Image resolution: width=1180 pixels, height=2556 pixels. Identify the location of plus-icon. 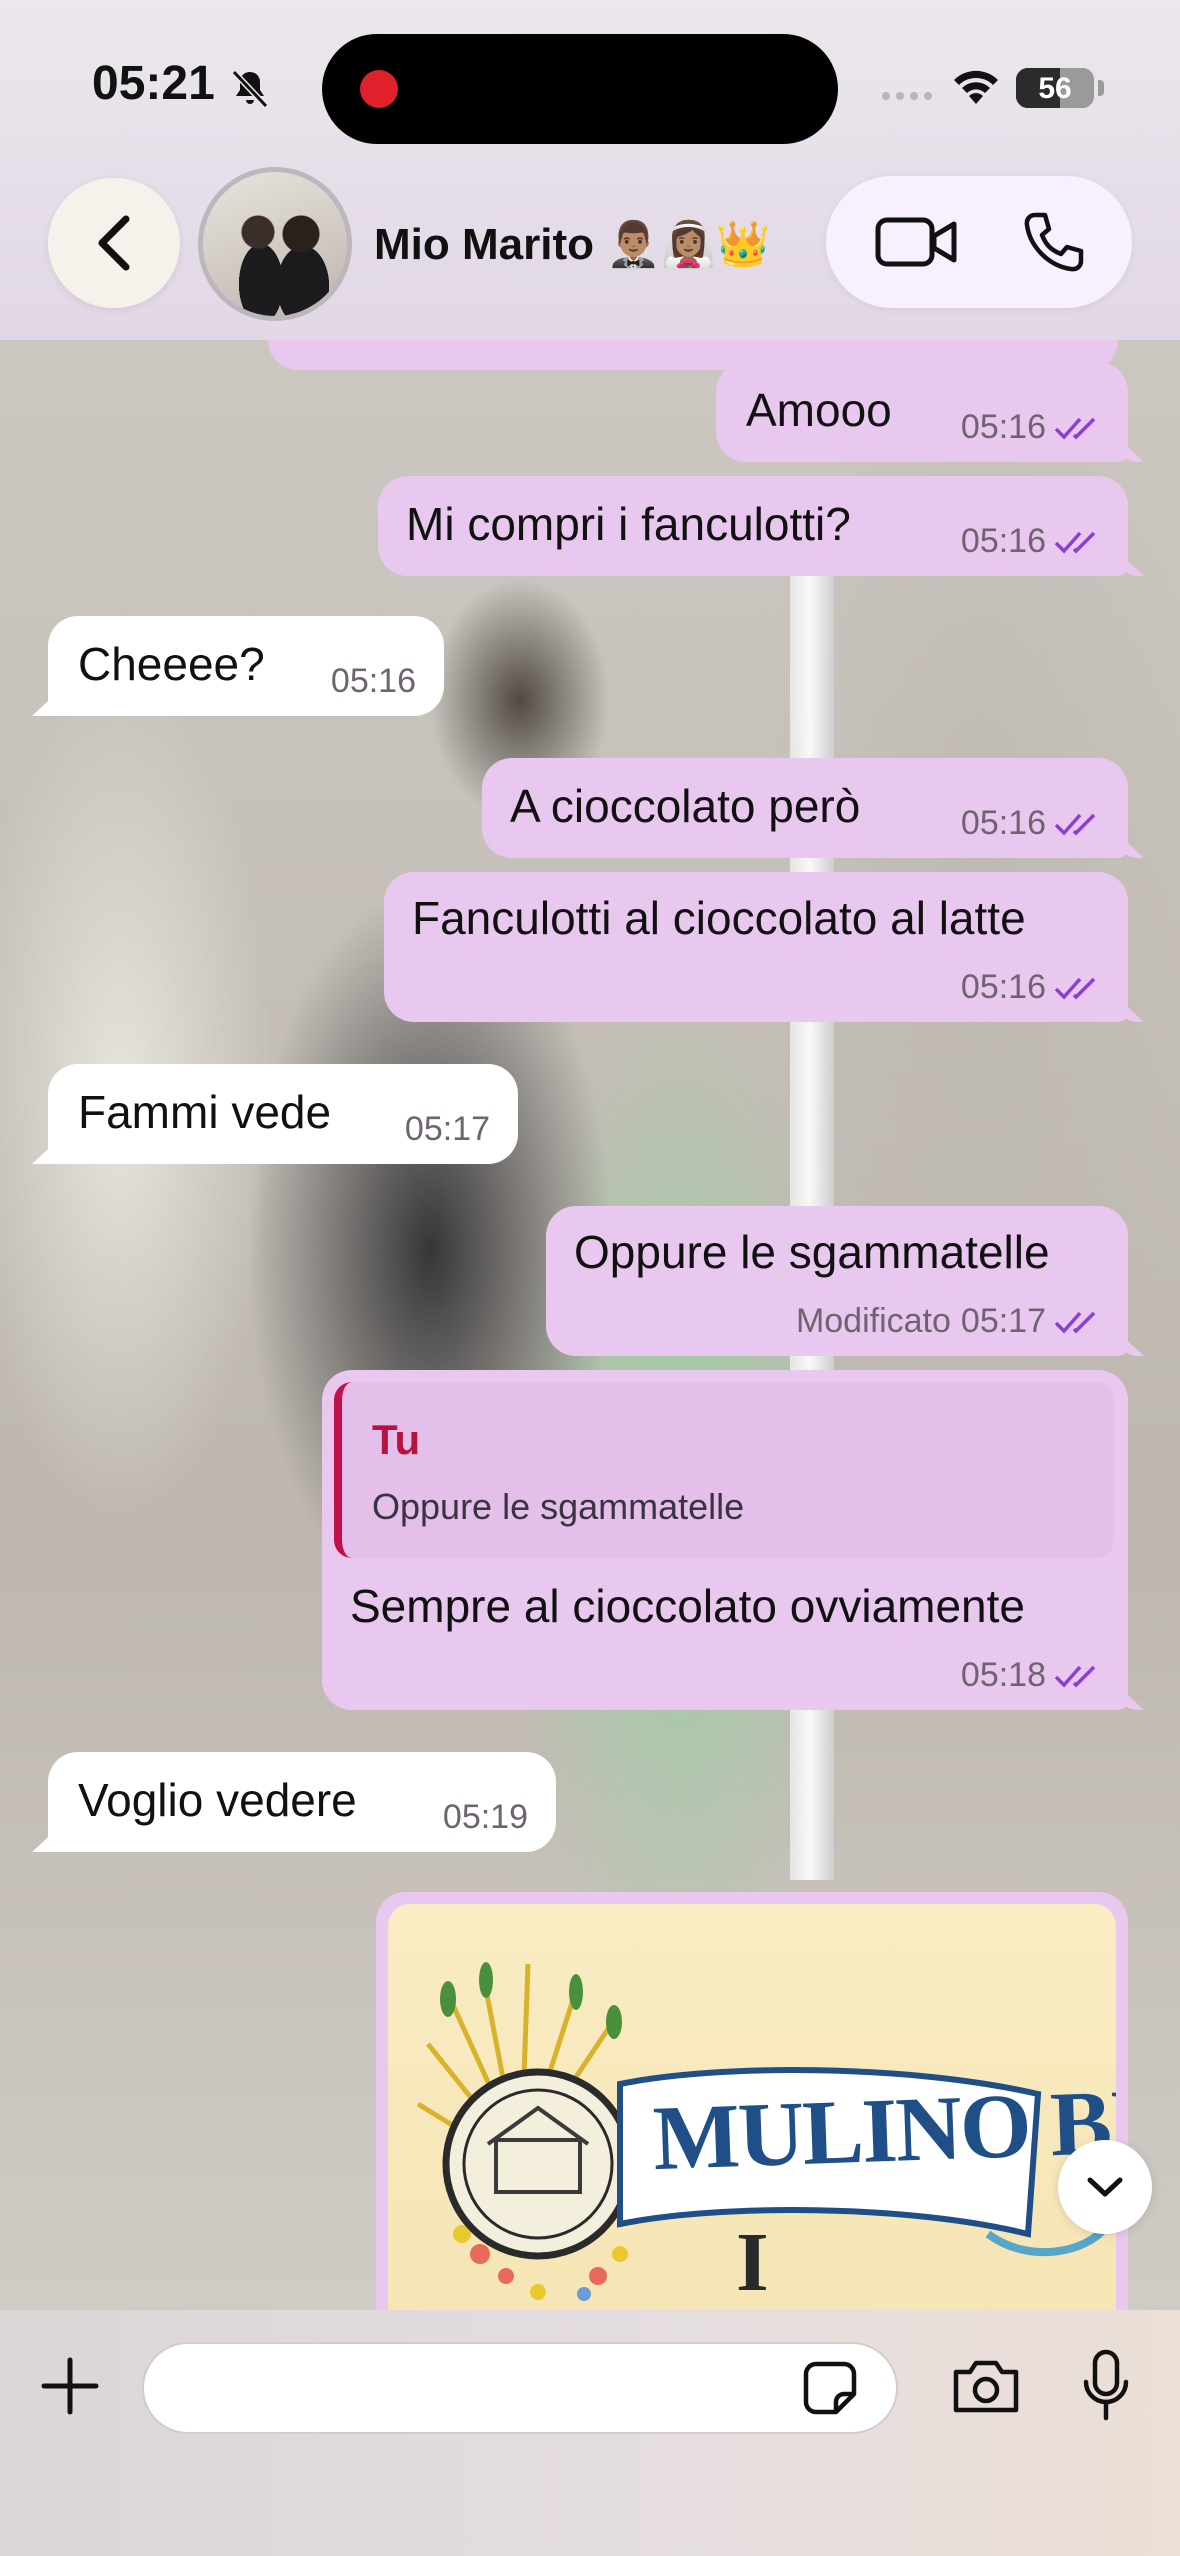
(70, 2386).